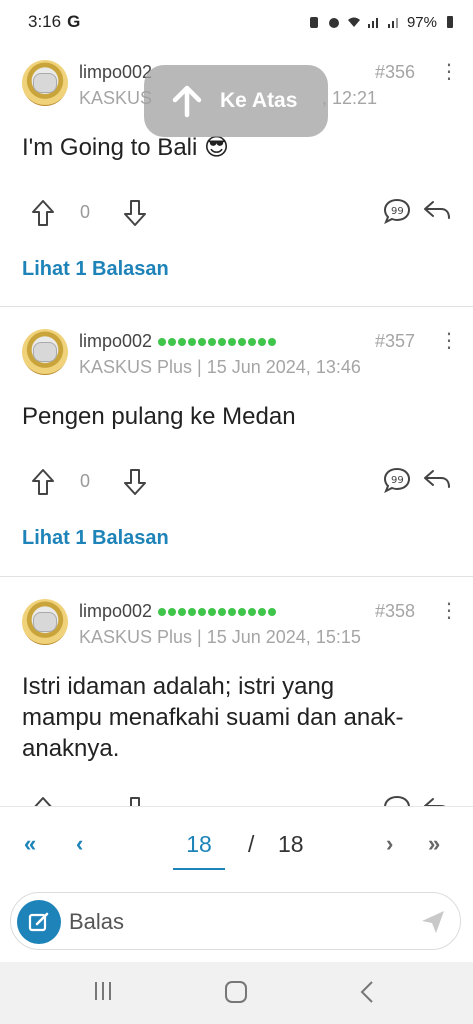 This screenshot has width=473, height=1024. I want to click on status-bar: 3:16 G 97%, so click(236, 22).